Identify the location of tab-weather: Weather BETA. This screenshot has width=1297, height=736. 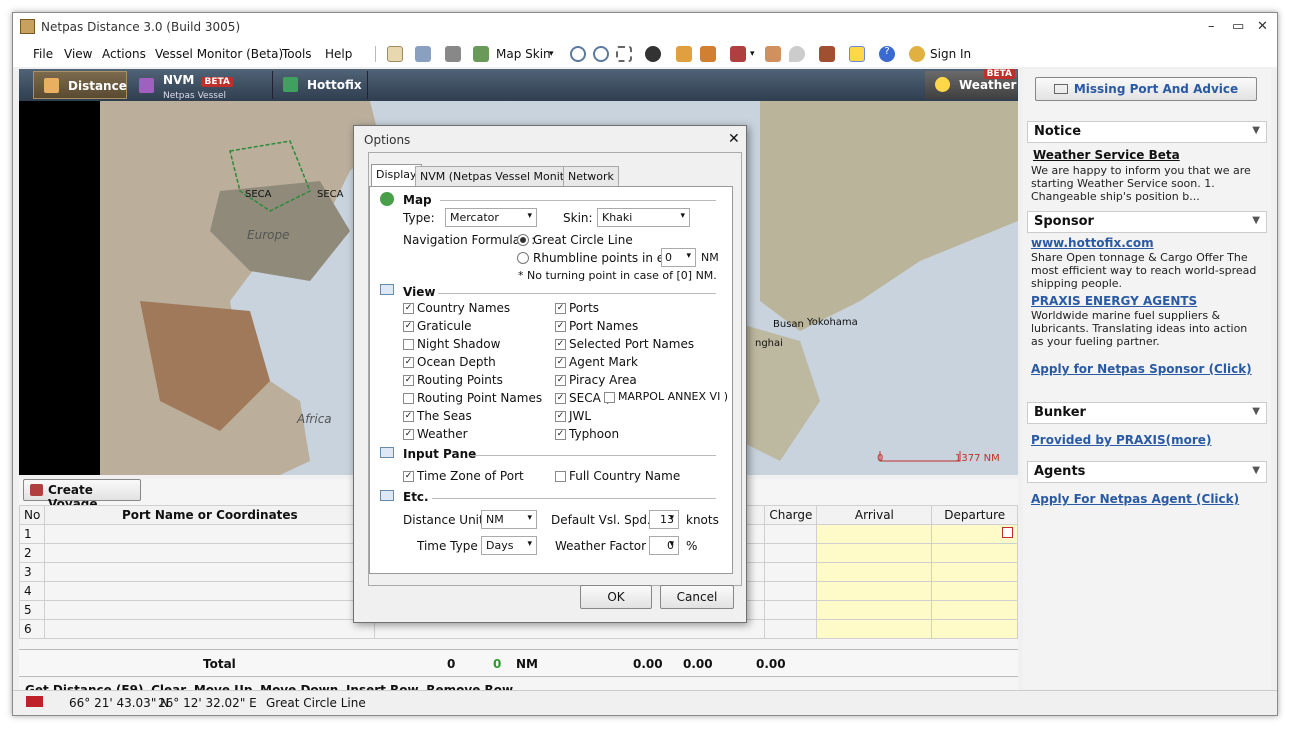
(971, 84).